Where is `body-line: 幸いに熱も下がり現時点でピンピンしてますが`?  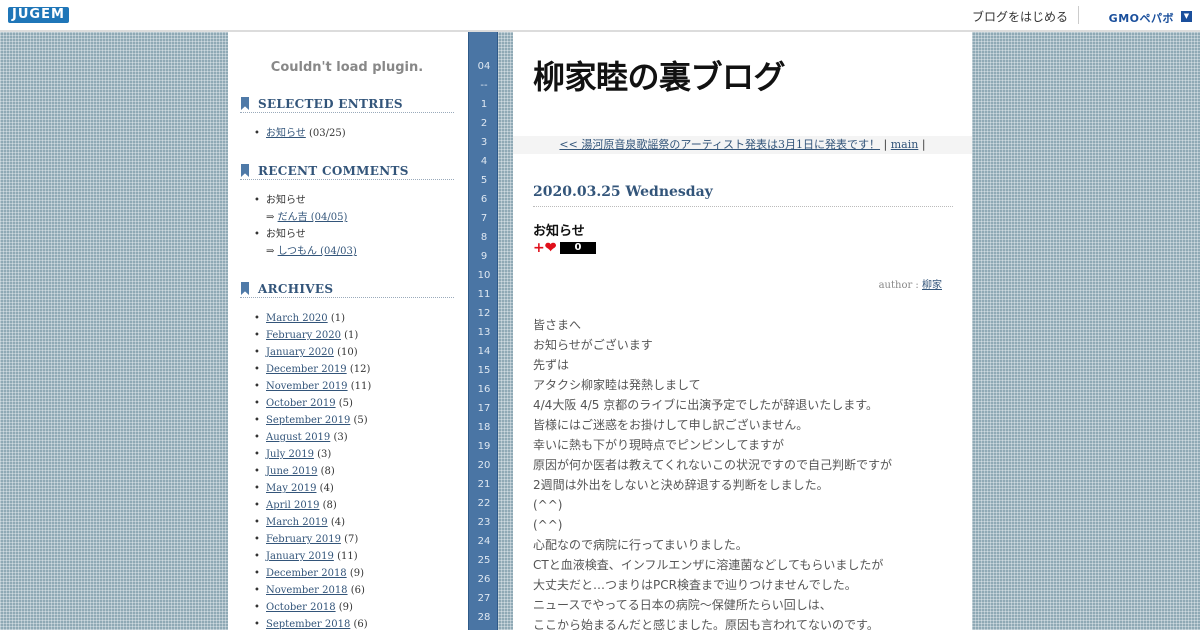
body-line: 幸いに熱も下がり現時点でピンピンしてますが is located at coordinates (659, 445).